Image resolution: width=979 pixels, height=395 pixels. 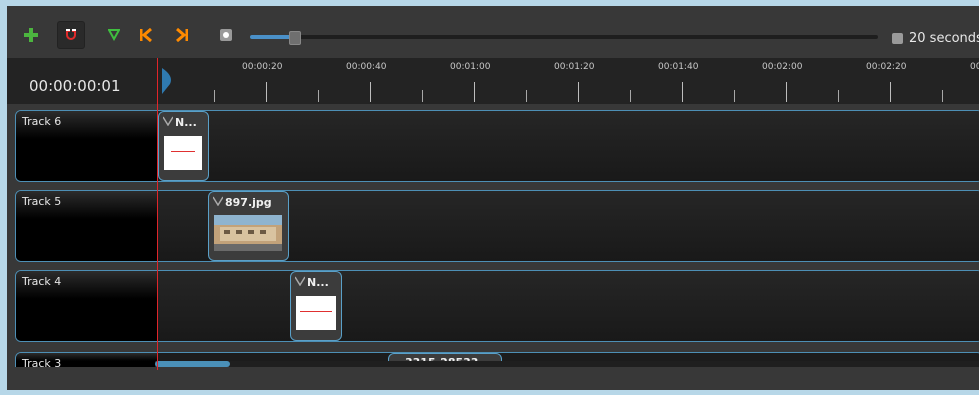 What do you see at coordinates (366, 67) in the screenshot?
I see `ruler-tick-label: 00:00:40` at bounding box center [366, 67].